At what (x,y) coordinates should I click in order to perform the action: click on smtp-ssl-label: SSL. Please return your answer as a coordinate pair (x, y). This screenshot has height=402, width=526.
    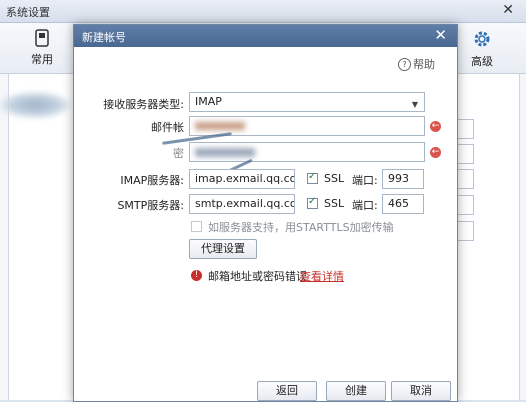
    Looking at the image, I should click on (334, 203).